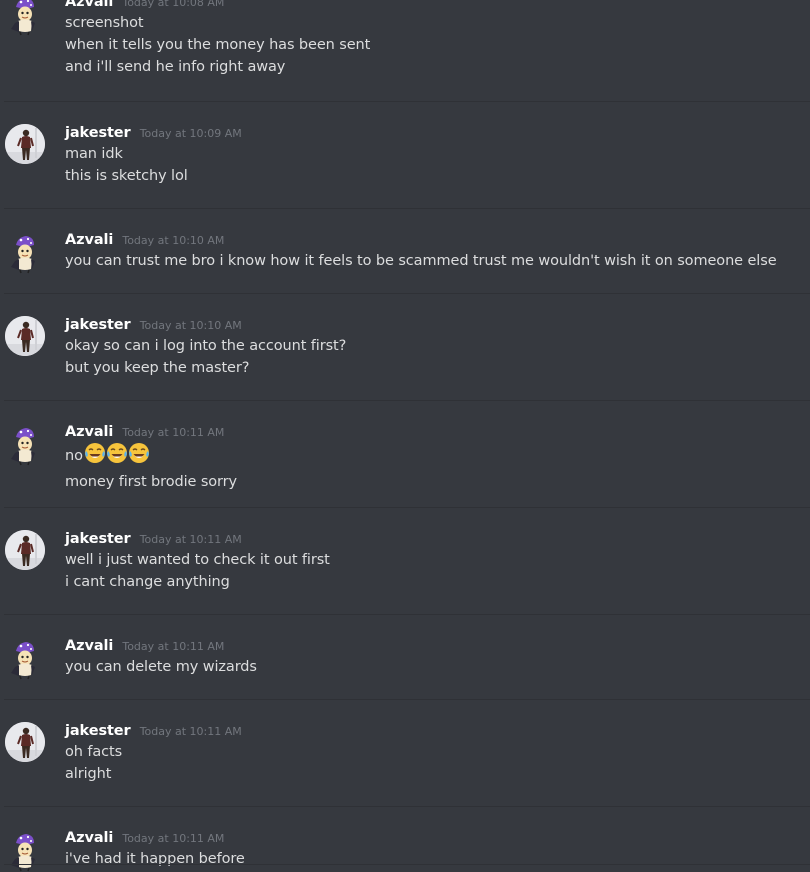  I want to click on message-line: oh facts, so click(94, 752).